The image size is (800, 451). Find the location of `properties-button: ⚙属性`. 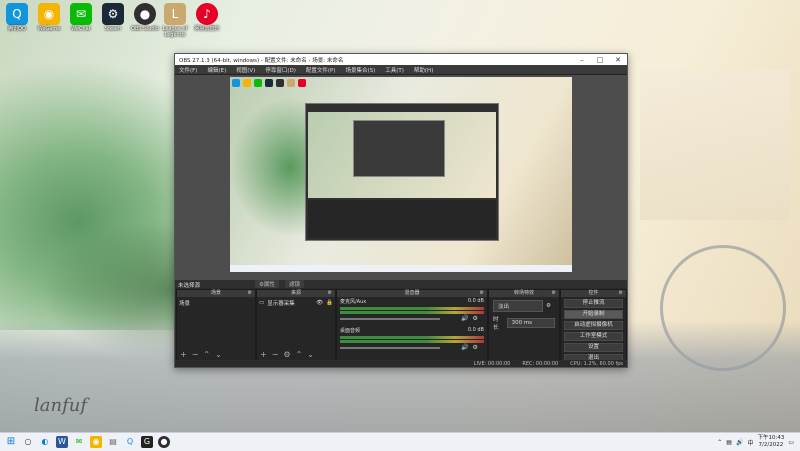

properties-button: ⚙属性 is located at coordinates (267, 284).